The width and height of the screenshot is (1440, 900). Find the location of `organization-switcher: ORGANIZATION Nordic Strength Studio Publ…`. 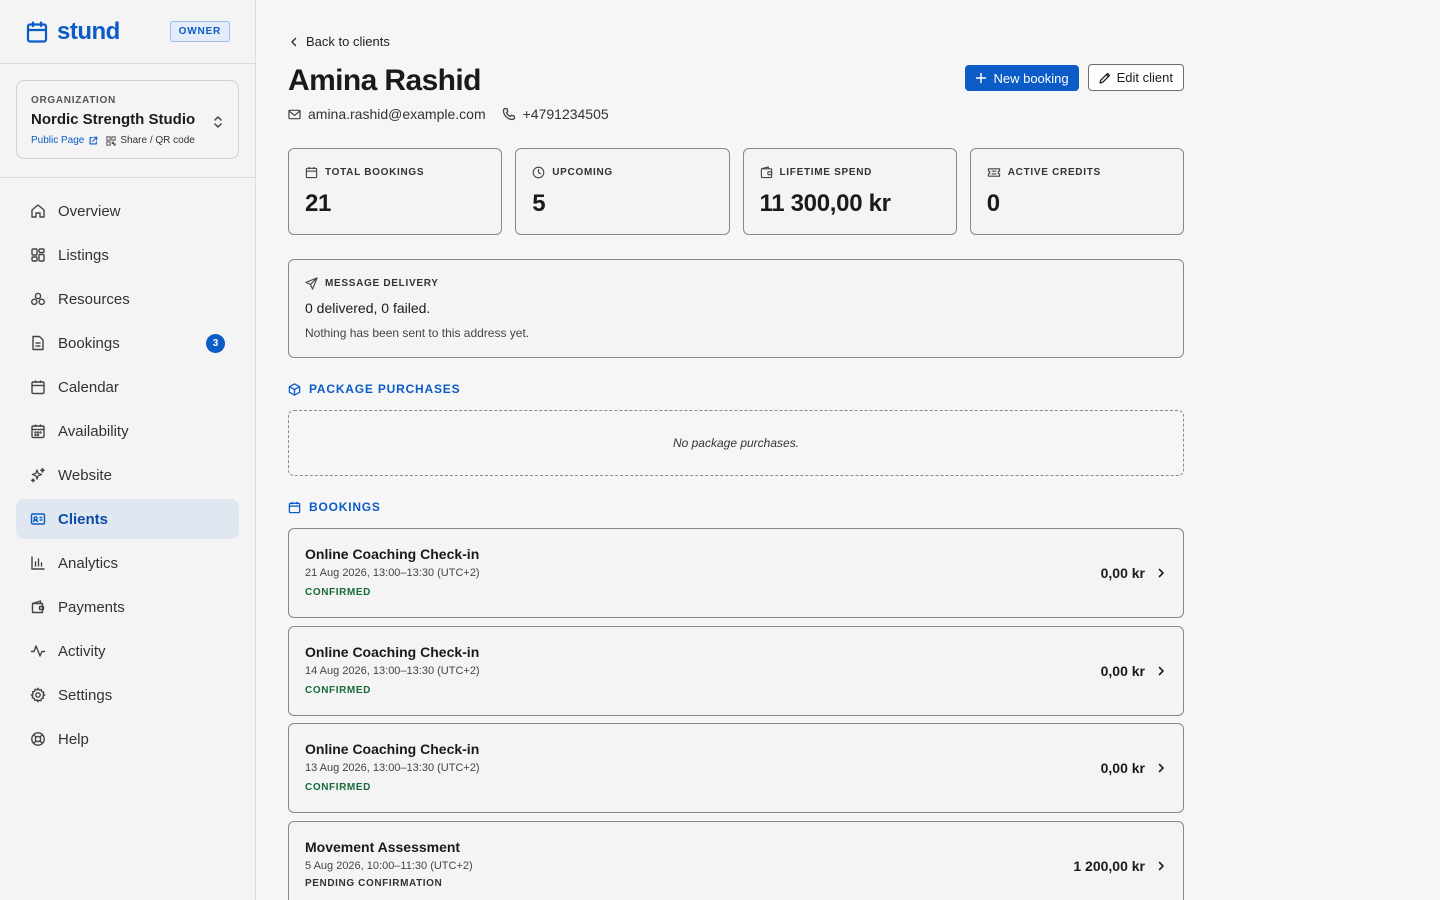

organization-switcher: ORGANIZATION Nordic Strength Studio Publ… is located at coordinates (127, 119).